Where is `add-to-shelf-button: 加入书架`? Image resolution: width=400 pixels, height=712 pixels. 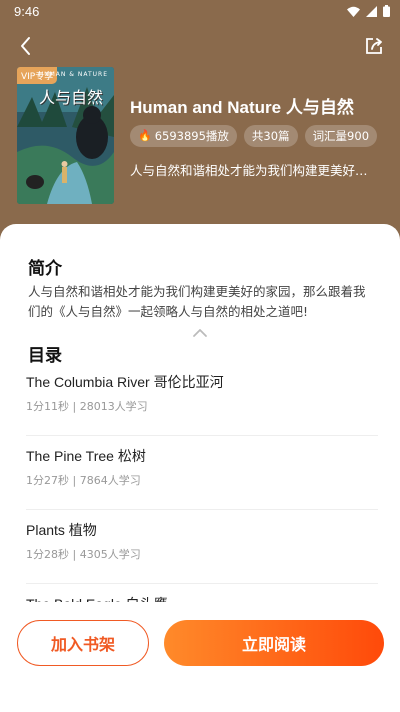 add-to-shelf-button: 加入书架 is located at coordinates (83, 643).